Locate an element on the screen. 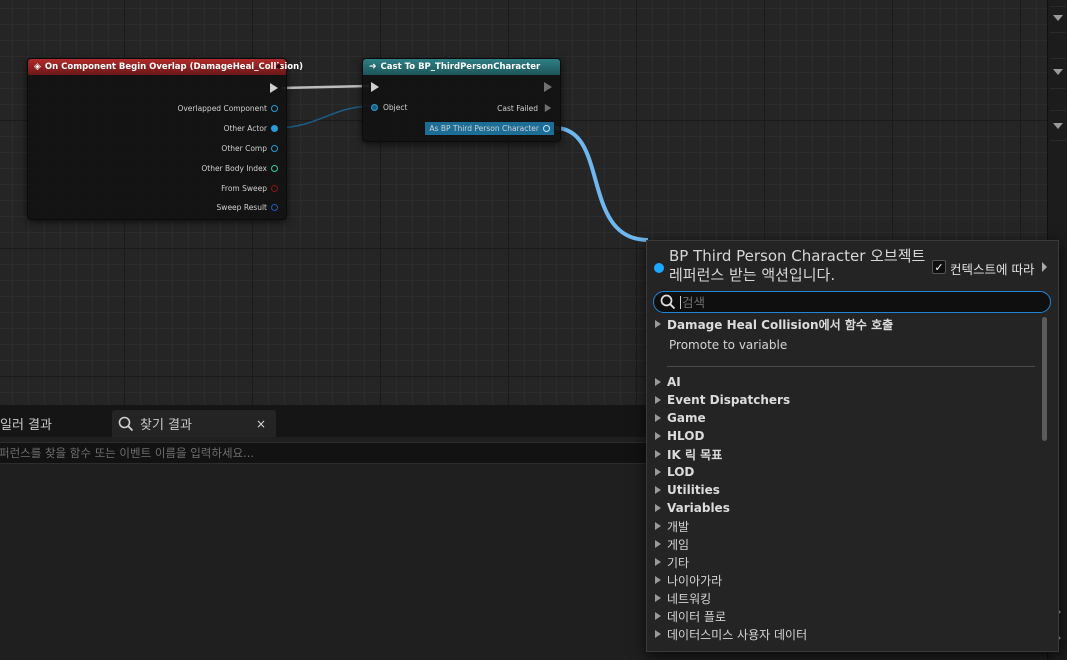  close-icon: × is located at coordinates (261, 424).